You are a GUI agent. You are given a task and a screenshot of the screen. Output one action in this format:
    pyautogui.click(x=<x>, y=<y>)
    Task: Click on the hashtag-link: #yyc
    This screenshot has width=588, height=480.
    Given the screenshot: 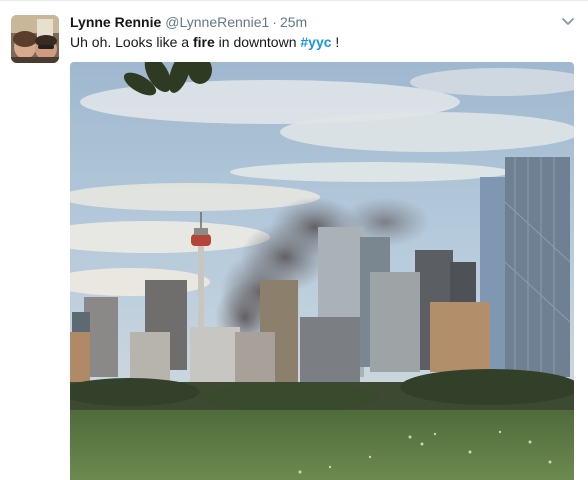 What is the action you would take?
    pyautogui.click(x=315, y=42)
    